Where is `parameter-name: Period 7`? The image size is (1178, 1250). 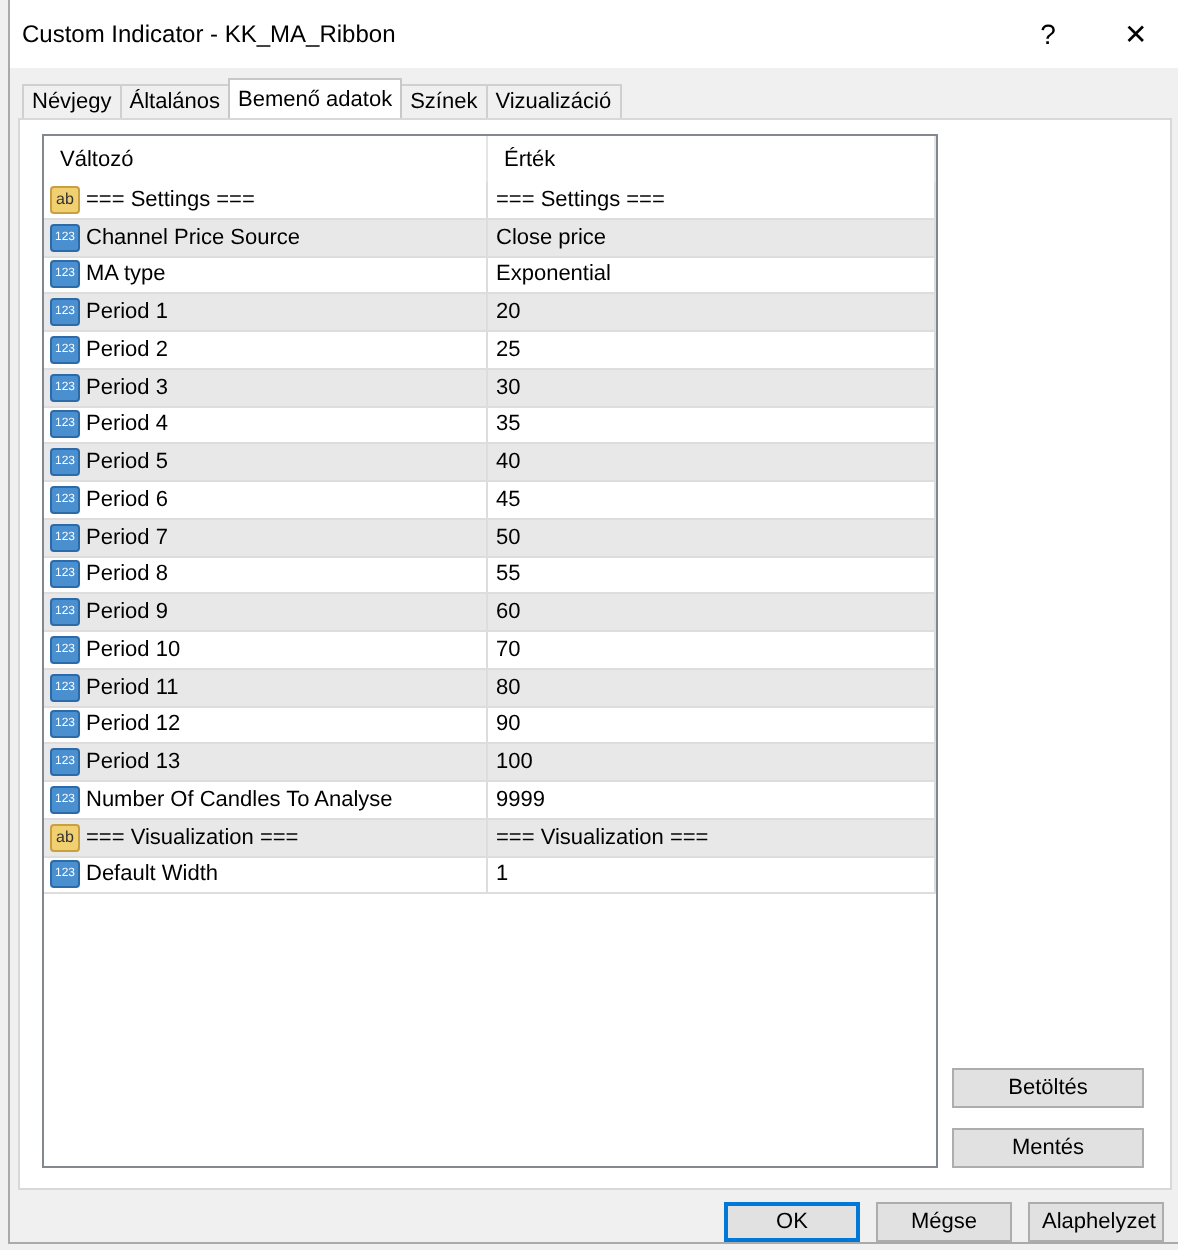 parameter-name: Period 7 is located at coordinates (127, 537).